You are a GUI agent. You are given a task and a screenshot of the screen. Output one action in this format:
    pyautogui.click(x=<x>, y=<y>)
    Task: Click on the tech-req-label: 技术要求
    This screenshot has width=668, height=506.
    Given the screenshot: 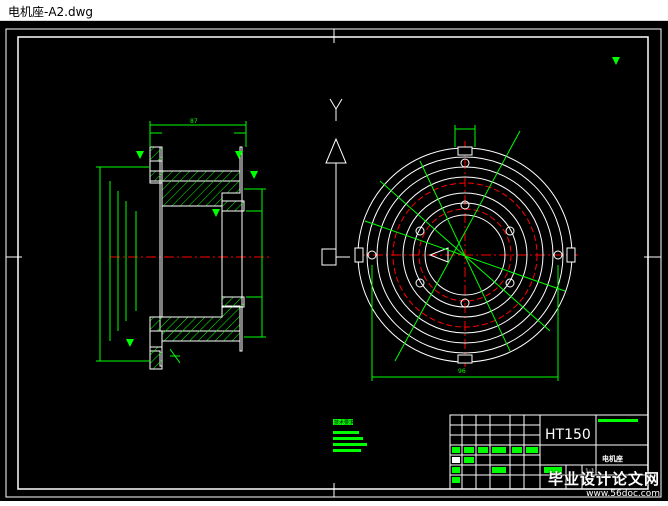 What is the action you would take?
    pyautogui.click(x=344, y=422)
    